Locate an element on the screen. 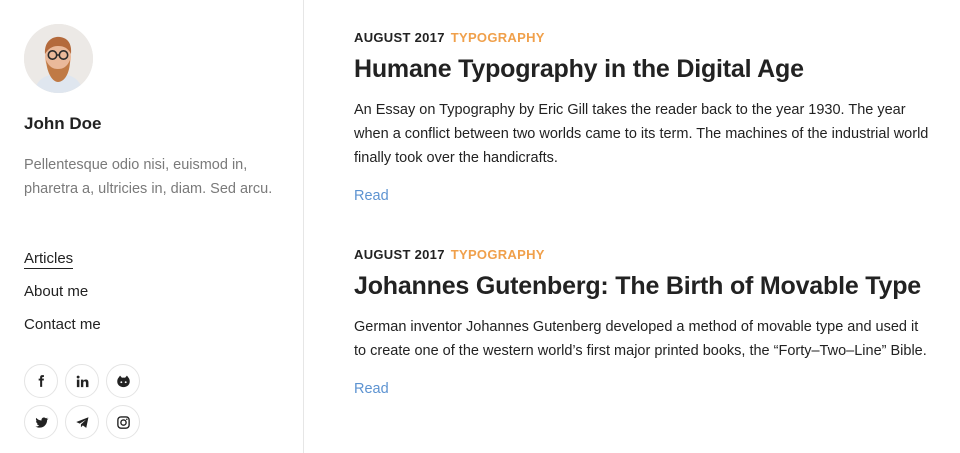 Image resolution: width=960 pixels, height=453 pixels. menu-item-articles: Articles is located at coordinates (62, 266).